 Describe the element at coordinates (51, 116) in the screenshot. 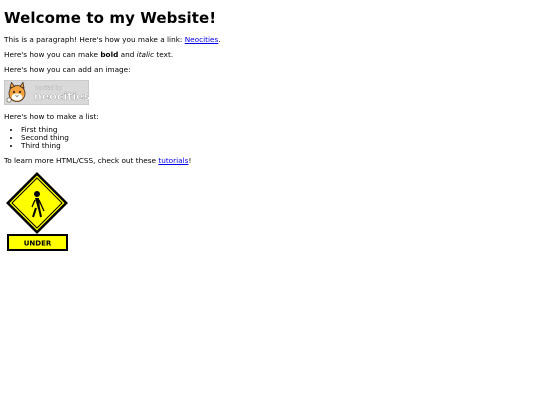

I see `list-intro: Here's how to make a list:` at that location.